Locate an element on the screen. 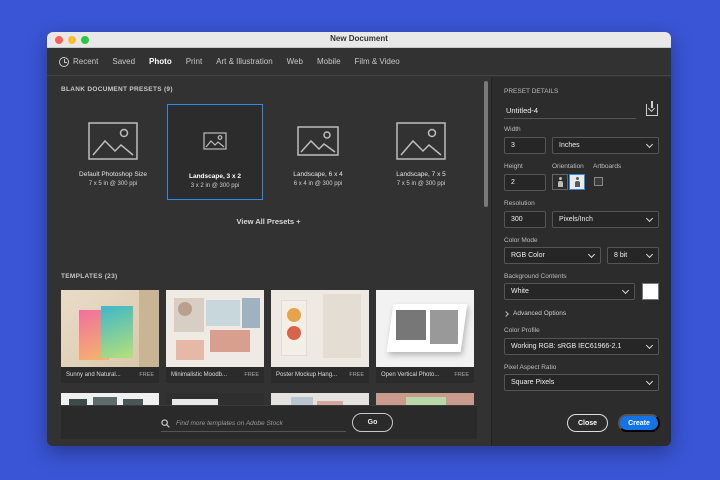 Image resolution: width=720 pixels, height=480 pixels. tab-label: Art & Illustration is located at coordinates (244, 61).